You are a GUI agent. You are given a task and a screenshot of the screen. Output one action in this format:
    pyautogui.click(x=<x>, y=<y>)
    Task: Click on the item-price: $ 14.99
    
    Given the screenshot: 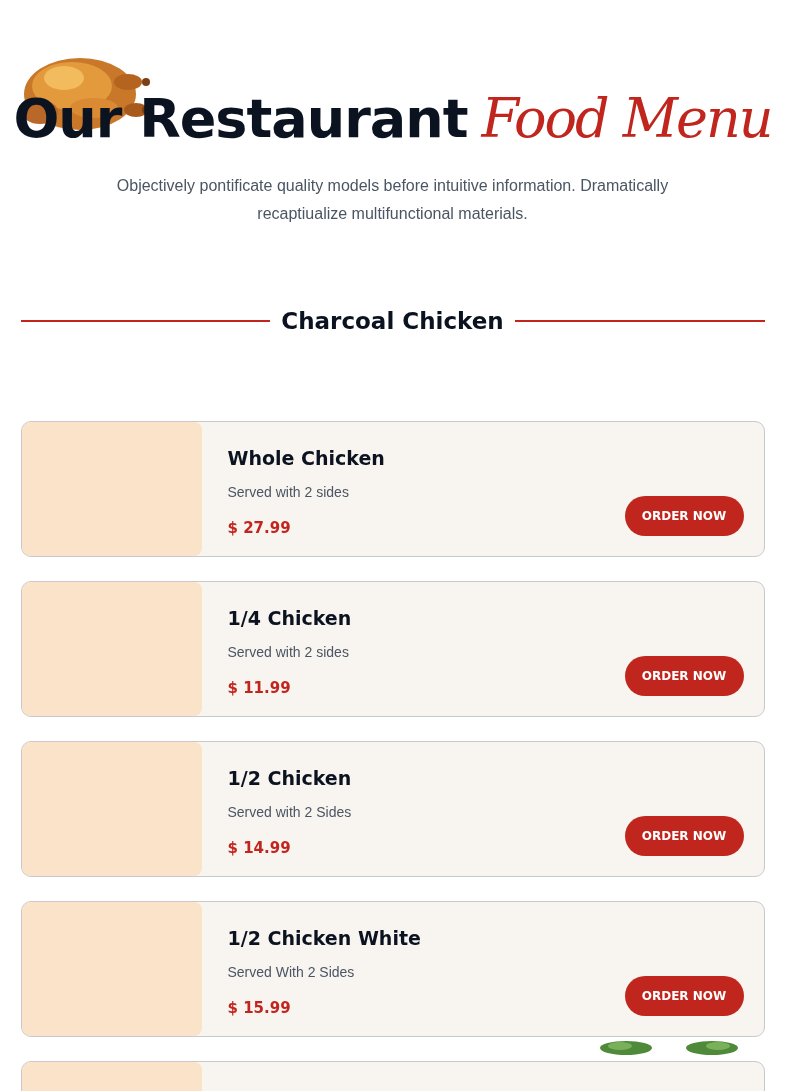 What is the action you would take?
    pyautogui.click(x=259, y=848)
    